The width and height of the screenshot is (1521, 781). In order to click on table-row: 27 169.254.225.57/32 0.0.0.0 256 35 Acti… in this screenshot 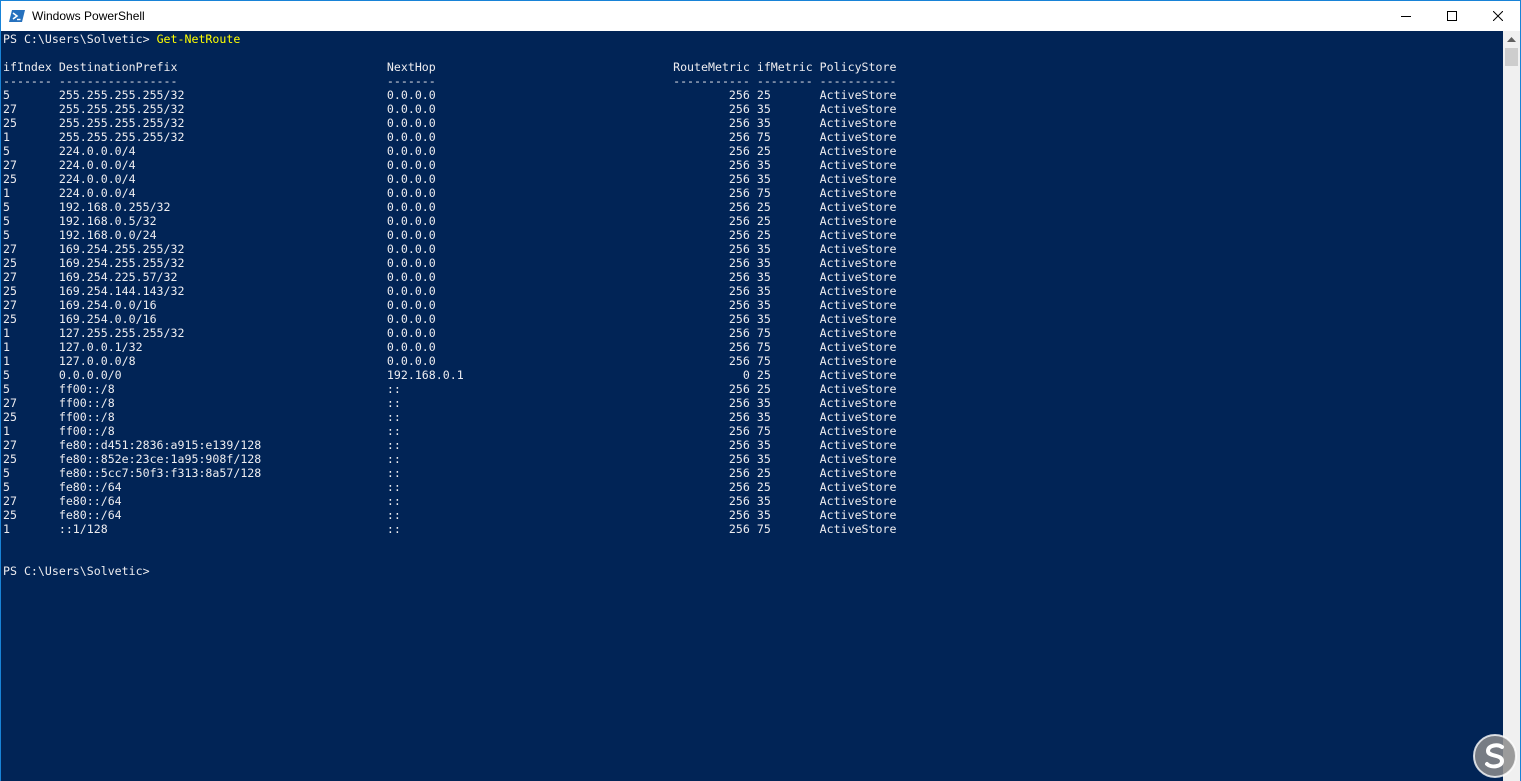, I will do `click(450, 277)`.